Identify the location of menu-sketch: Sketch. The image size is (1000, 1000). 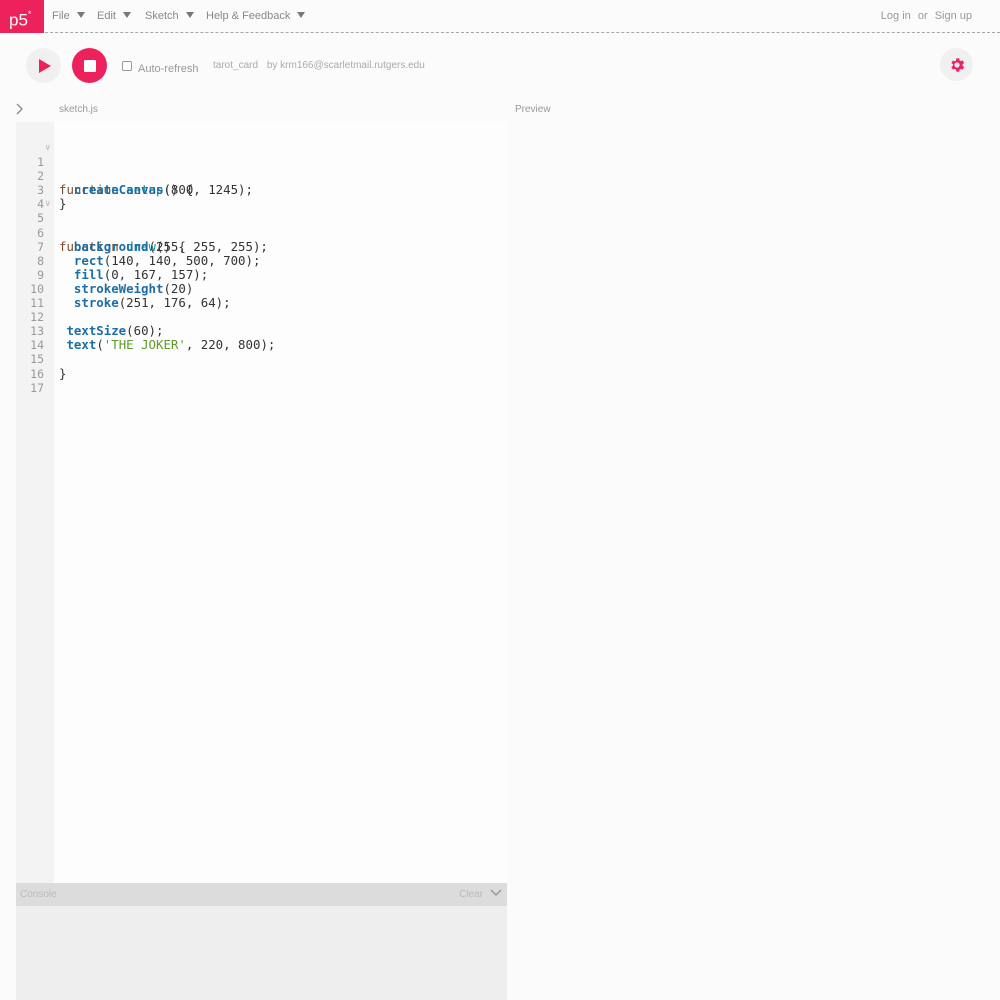
(169, 16).